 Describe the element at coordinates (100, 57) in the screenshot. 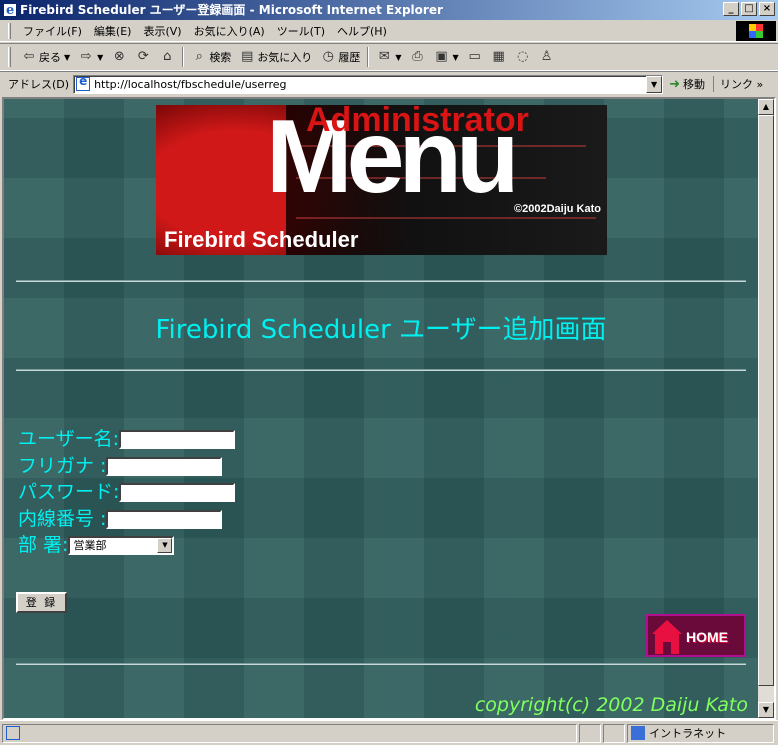

I see `forward-dropdown-icon: ▼` at that location.